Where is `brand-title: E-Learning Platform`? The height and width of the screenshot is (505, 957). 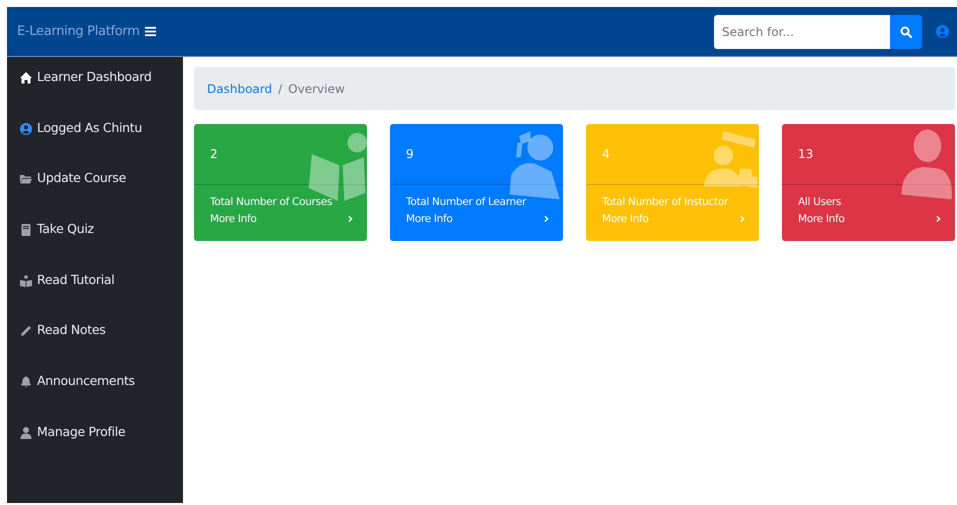
brand-title: E-Learning Platform is located at coordinates (78, 31).